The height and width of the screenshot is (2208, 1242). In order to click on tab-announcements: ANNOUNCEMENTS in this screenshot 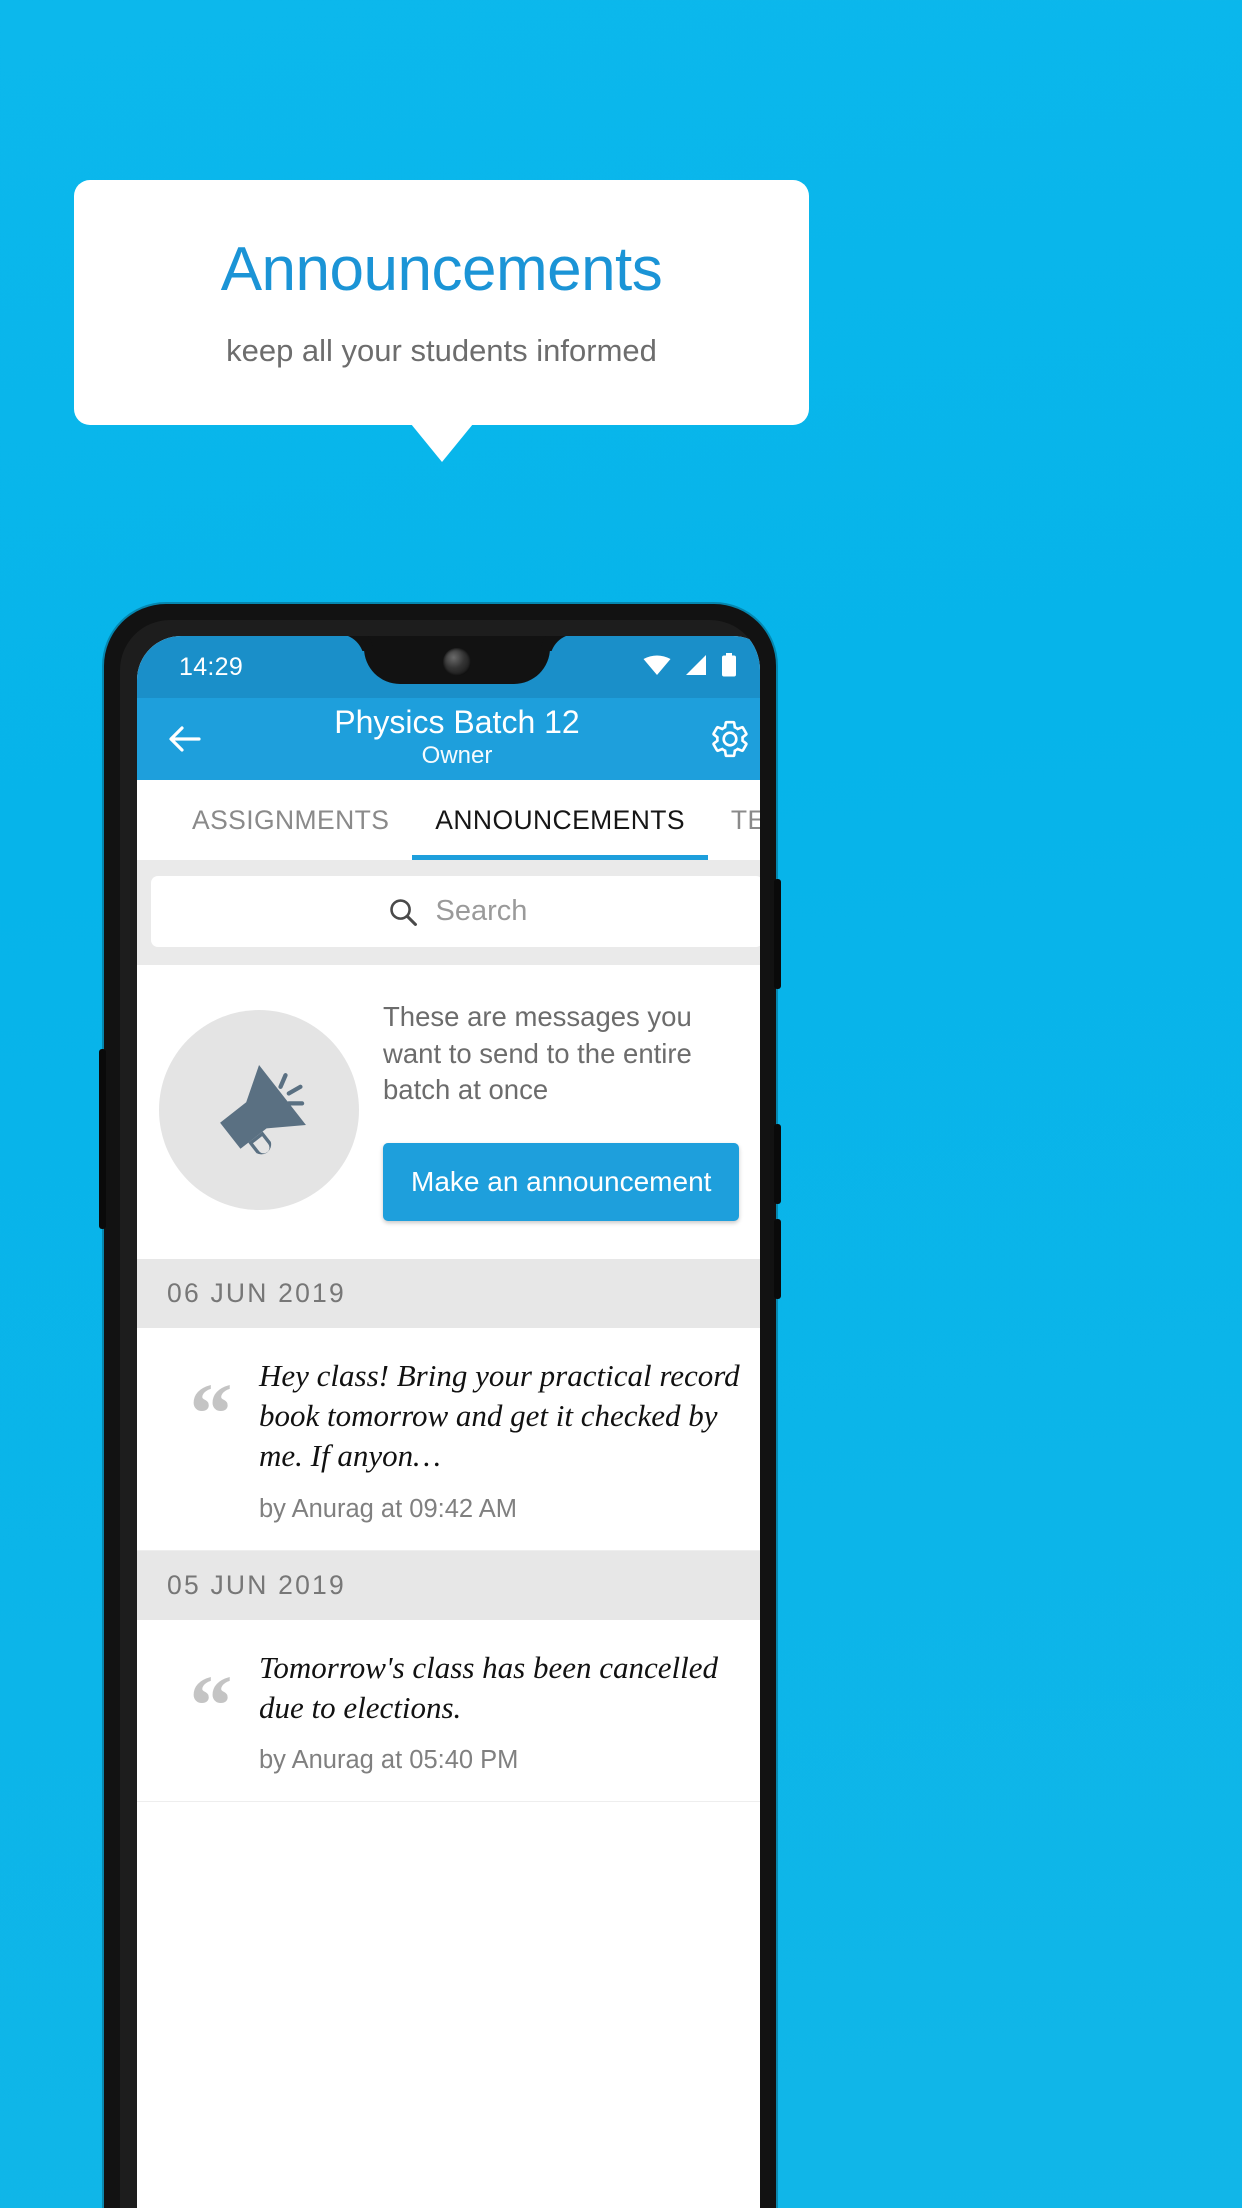, I will do `click(560, 820)`.